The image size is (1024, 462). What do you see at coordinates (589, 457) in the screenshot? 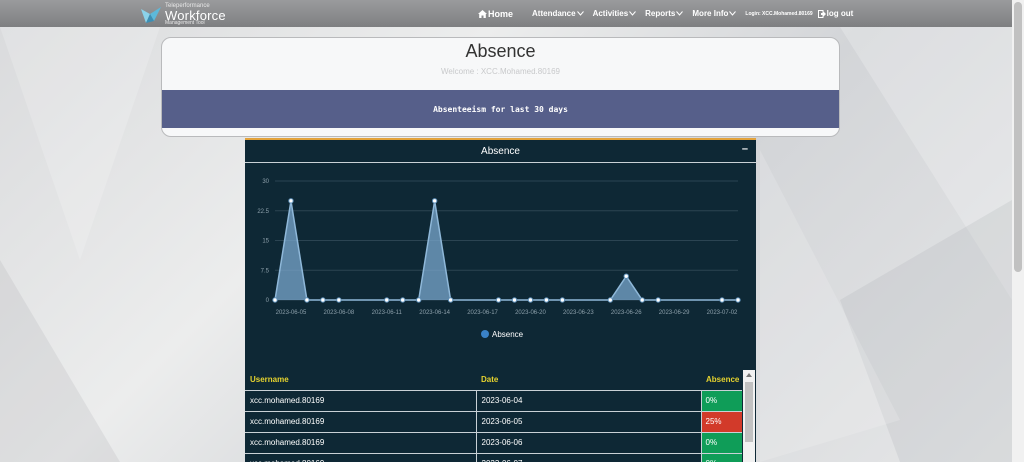
I see `cell-date: 2023-06-07` at bounding box center [589, 457].